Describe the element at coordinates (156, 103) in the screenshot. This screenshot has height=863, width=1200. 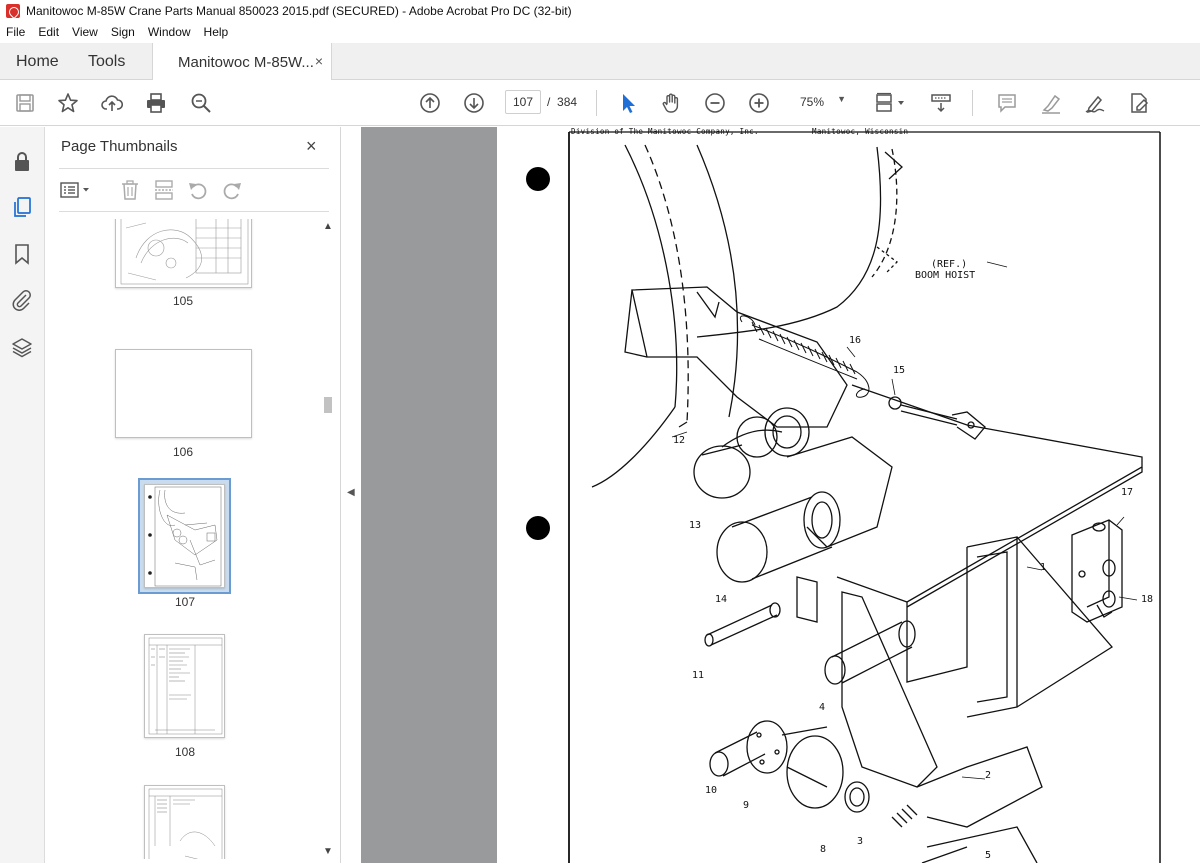
I see `print-icon` at that location.